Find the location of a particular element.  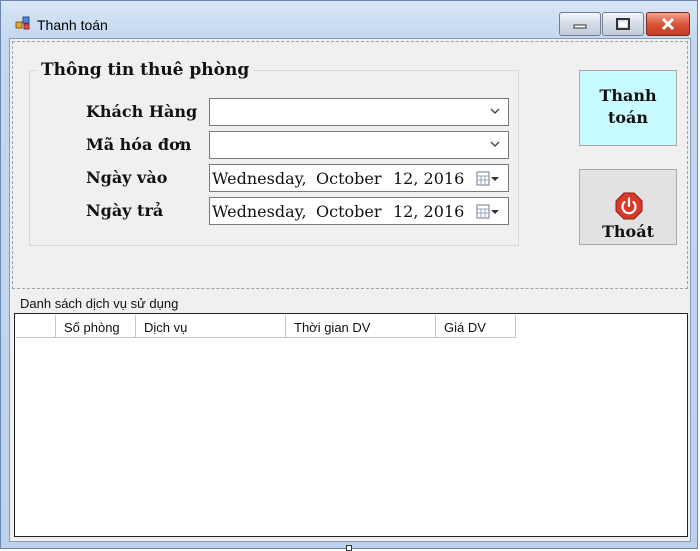

power-icon is located at coordinates (629, 206).